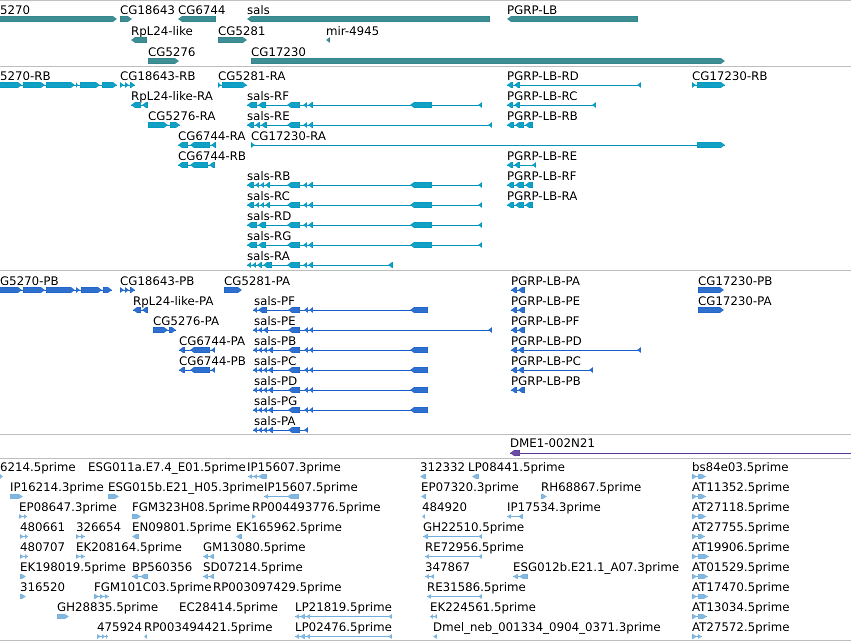  What do you see at coordinates (268, 95) in the screenshot?
I see `feature-label: sals-RF` at bounding box center [268, 95].